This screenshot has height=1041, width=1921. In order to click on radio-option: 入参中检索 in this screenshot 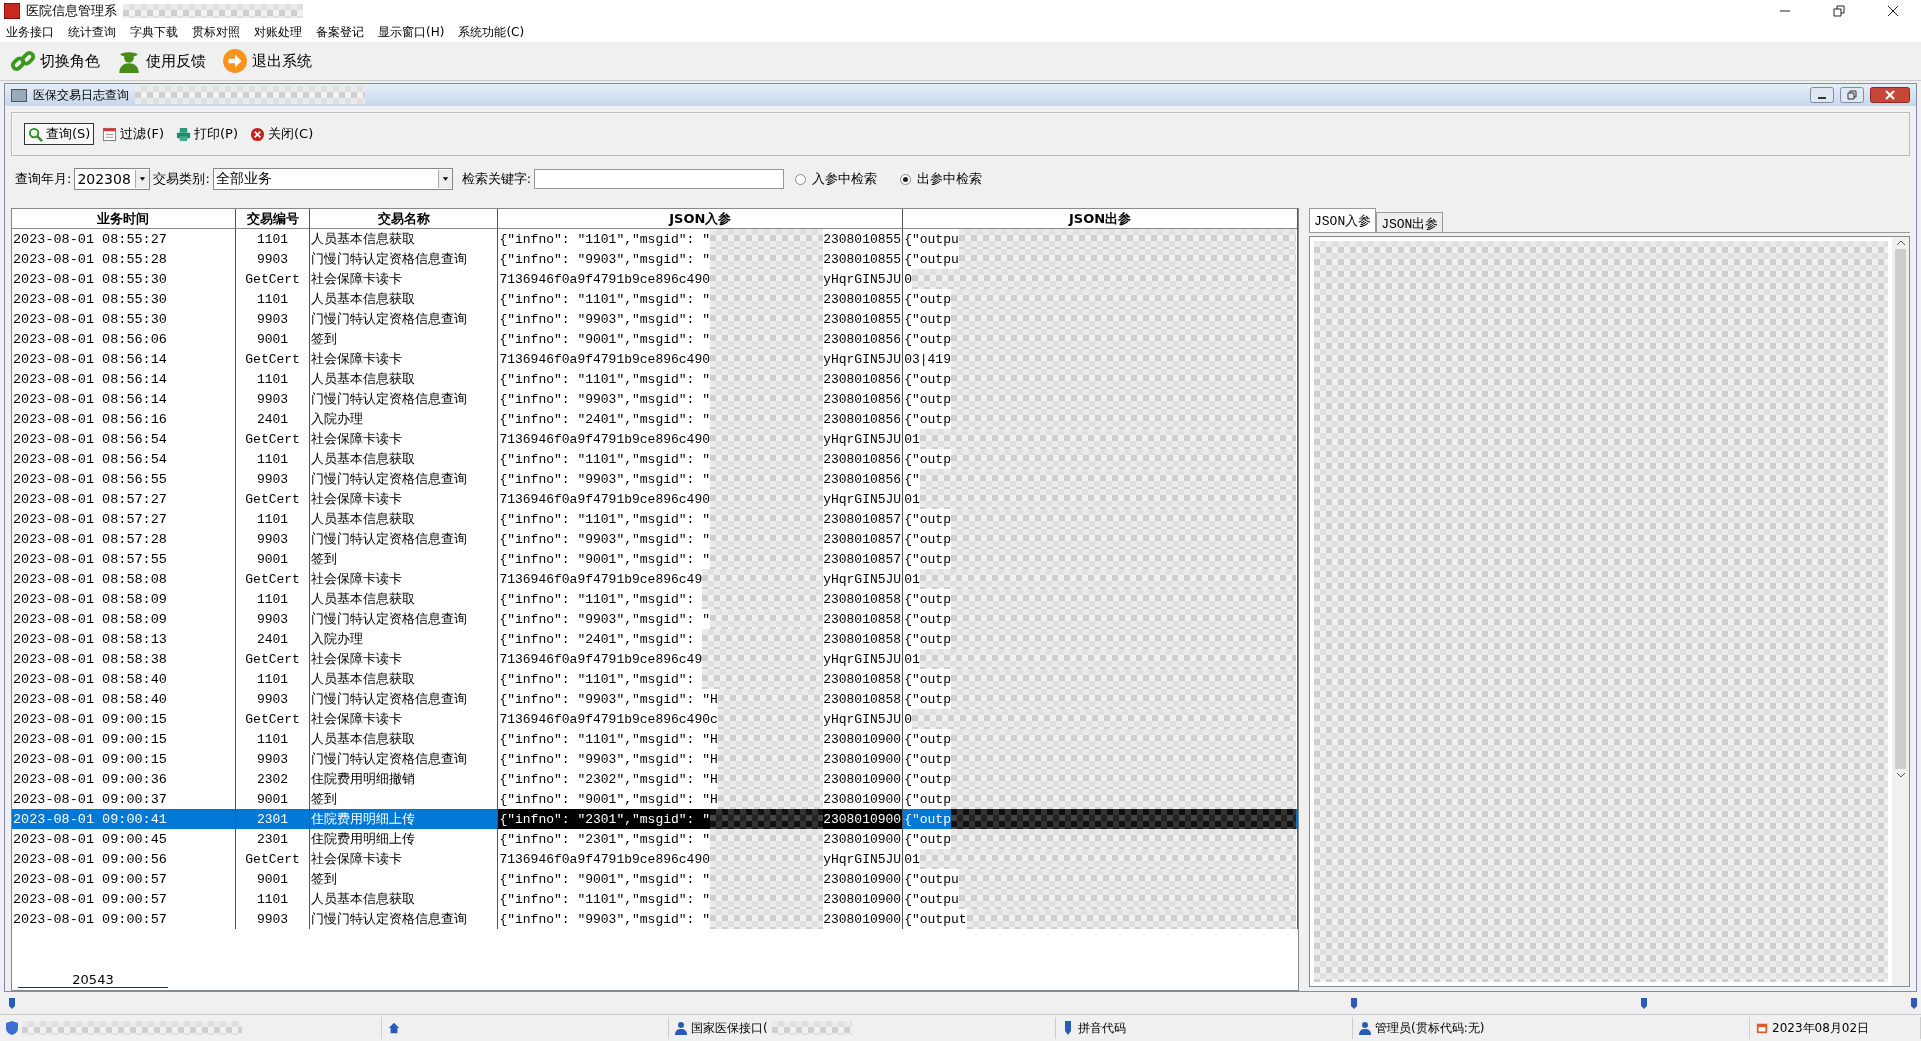, I will do `click(836, 179)`.